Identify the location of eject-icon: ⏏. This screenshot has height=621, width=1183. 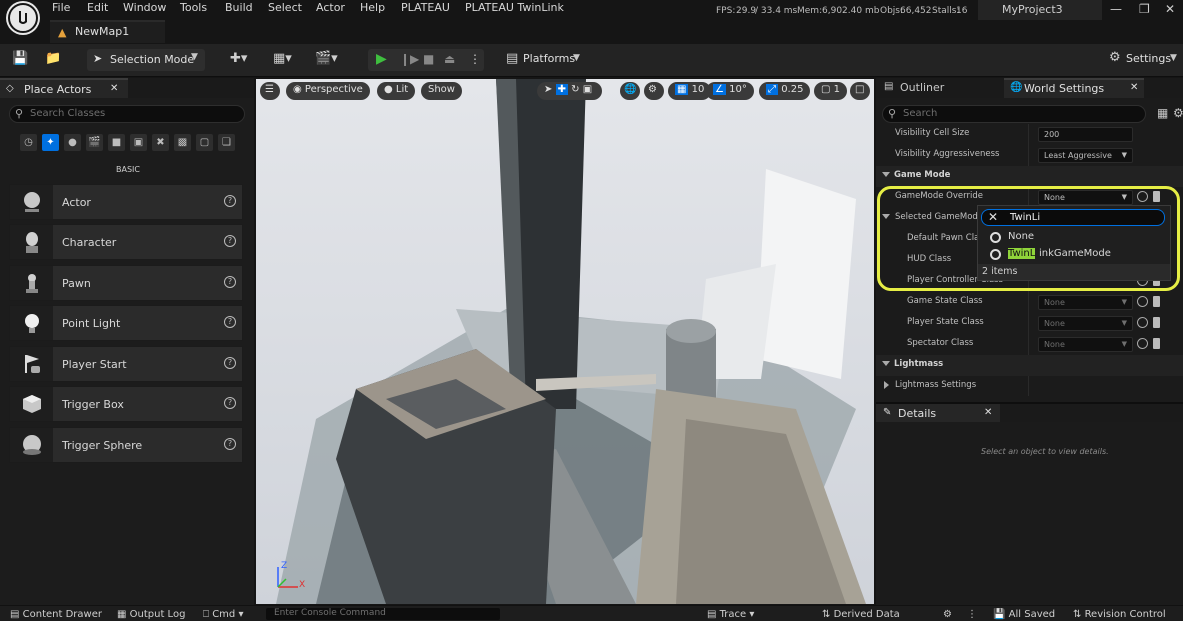
(449, 59).